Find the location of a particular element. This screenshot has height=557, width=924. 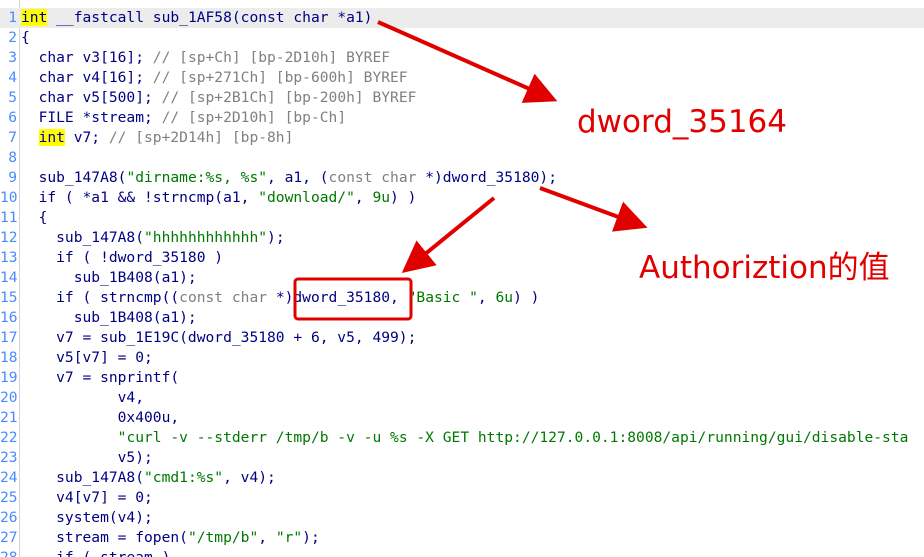

code-token: stream = fopen( is located at coordinates (104, 537).